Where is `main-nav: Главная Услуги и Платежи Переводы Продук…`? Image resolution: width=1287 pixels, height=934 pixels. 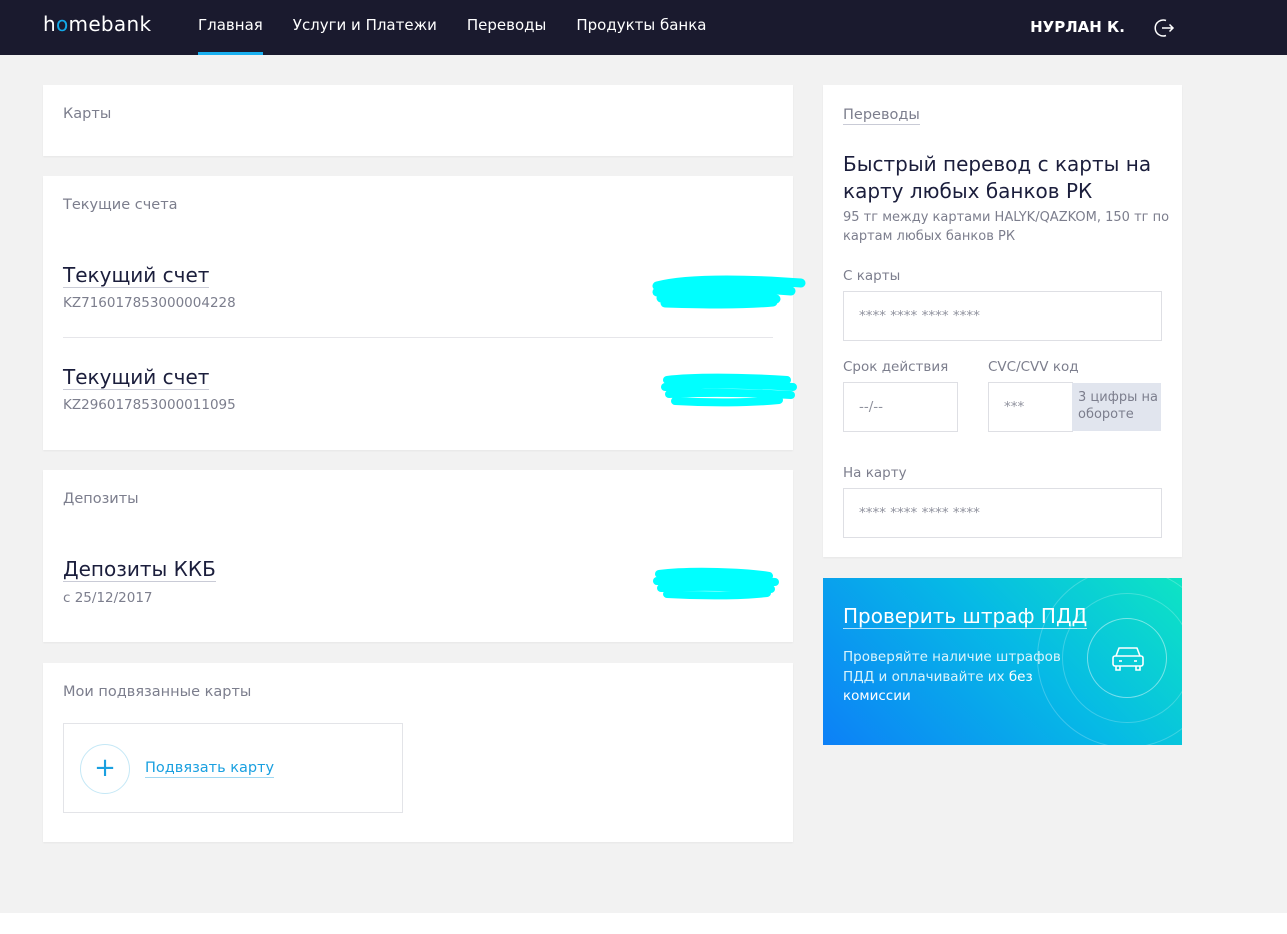
main-nav: Главная Услуги и Платежи Переводы Продук… is located at coordinates (467, 27).